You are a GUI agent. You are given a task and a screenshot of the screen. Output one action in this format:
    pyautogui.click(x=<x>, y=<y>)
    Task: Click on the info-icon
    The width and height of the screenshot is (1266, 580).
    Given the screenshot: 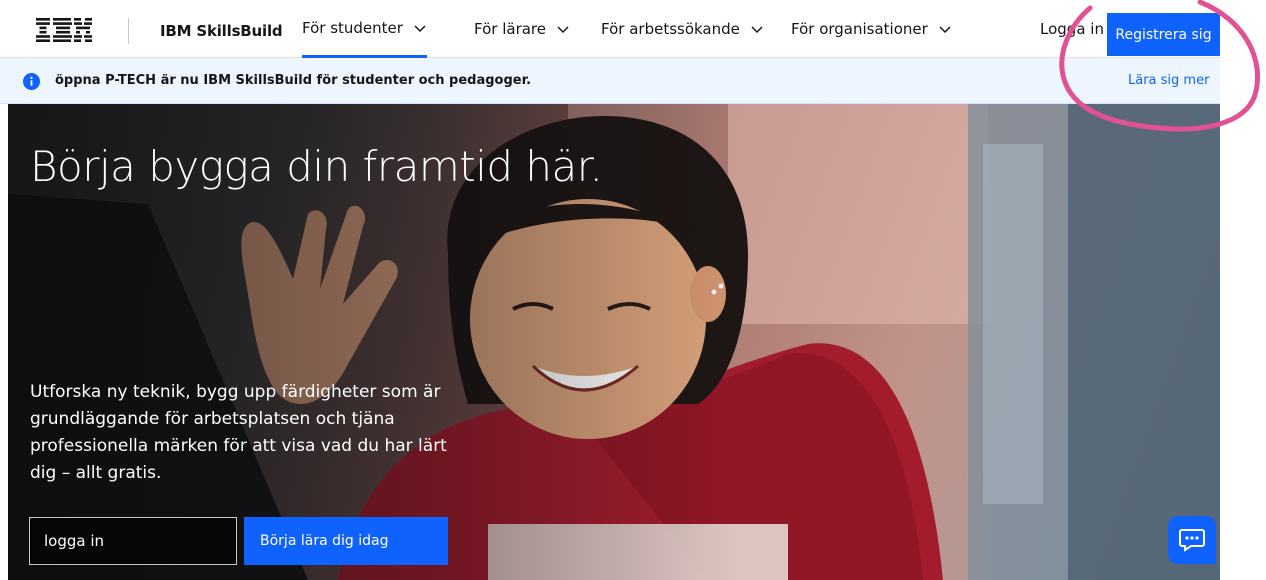 What is the action you would take?
    pyautogui.click(x=31, y=81)
    